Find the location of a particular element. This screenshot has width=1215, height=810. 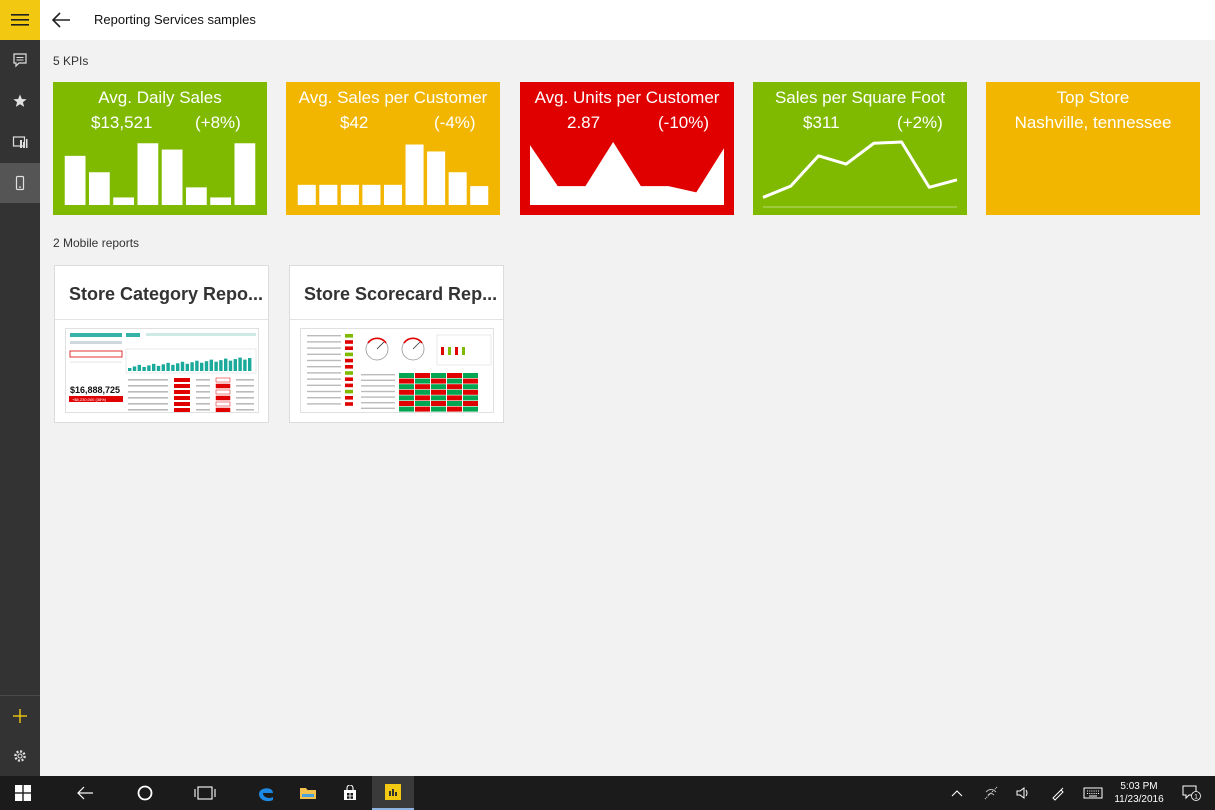

comments-nav-button is located at coordinates (20, 60).